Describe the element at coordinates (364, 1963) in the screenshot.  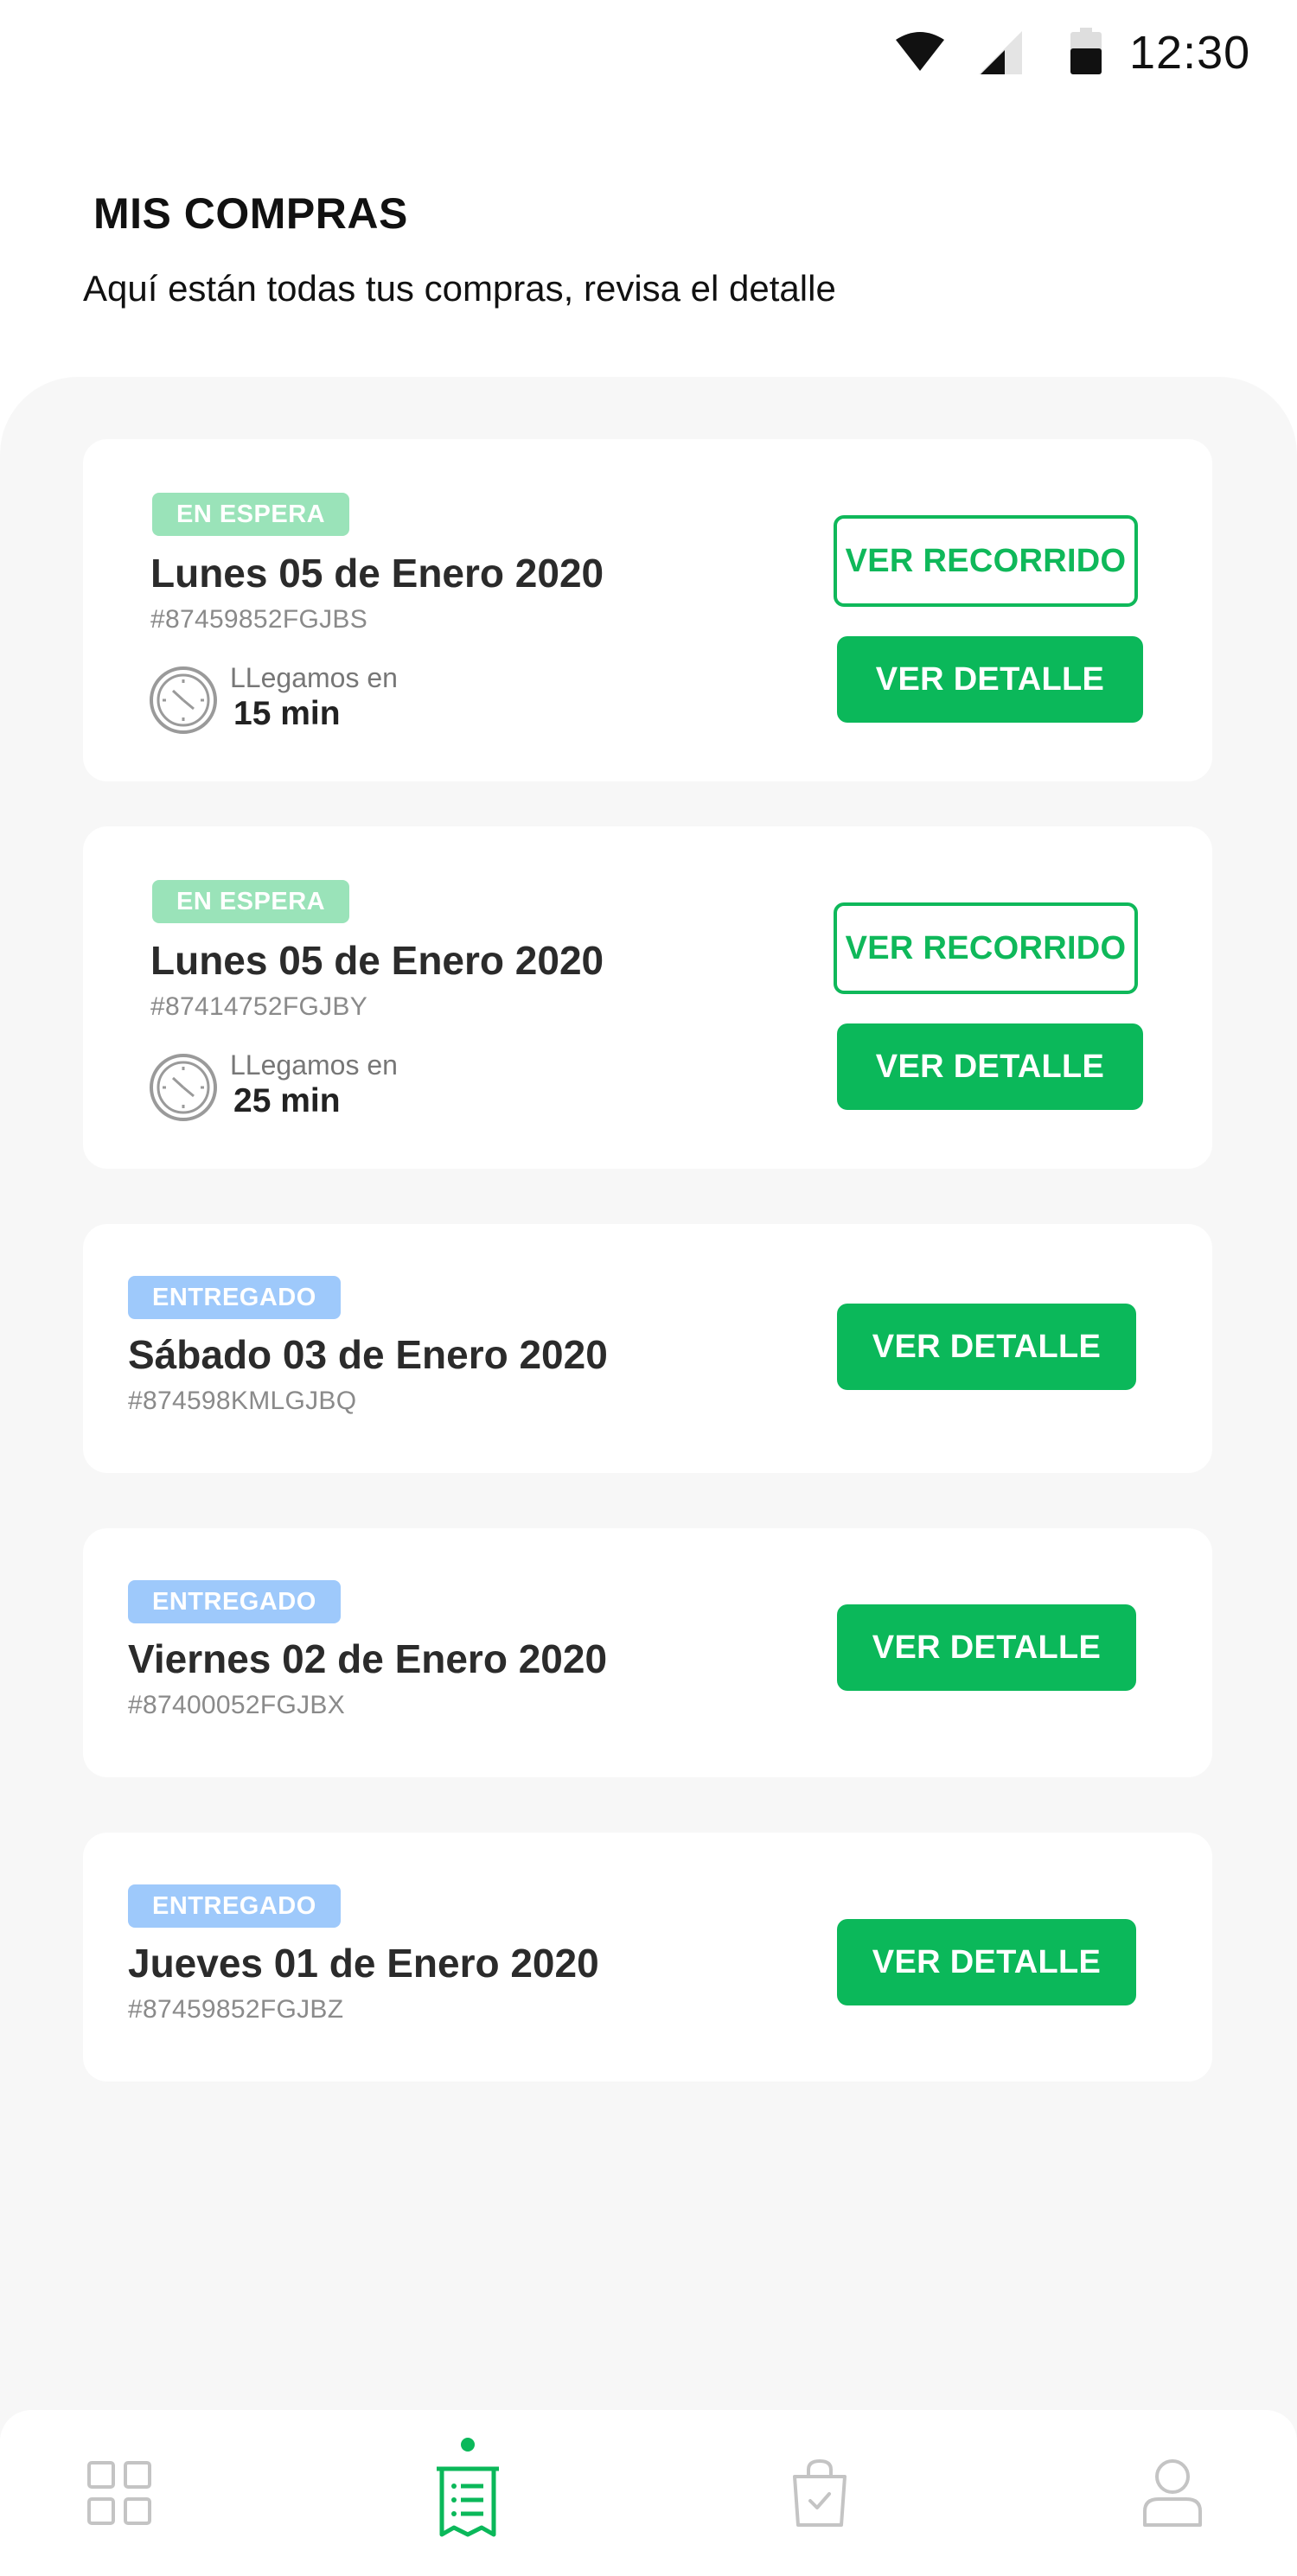
I see `order-date: Jueves 01 de Enero 2020` at that location.